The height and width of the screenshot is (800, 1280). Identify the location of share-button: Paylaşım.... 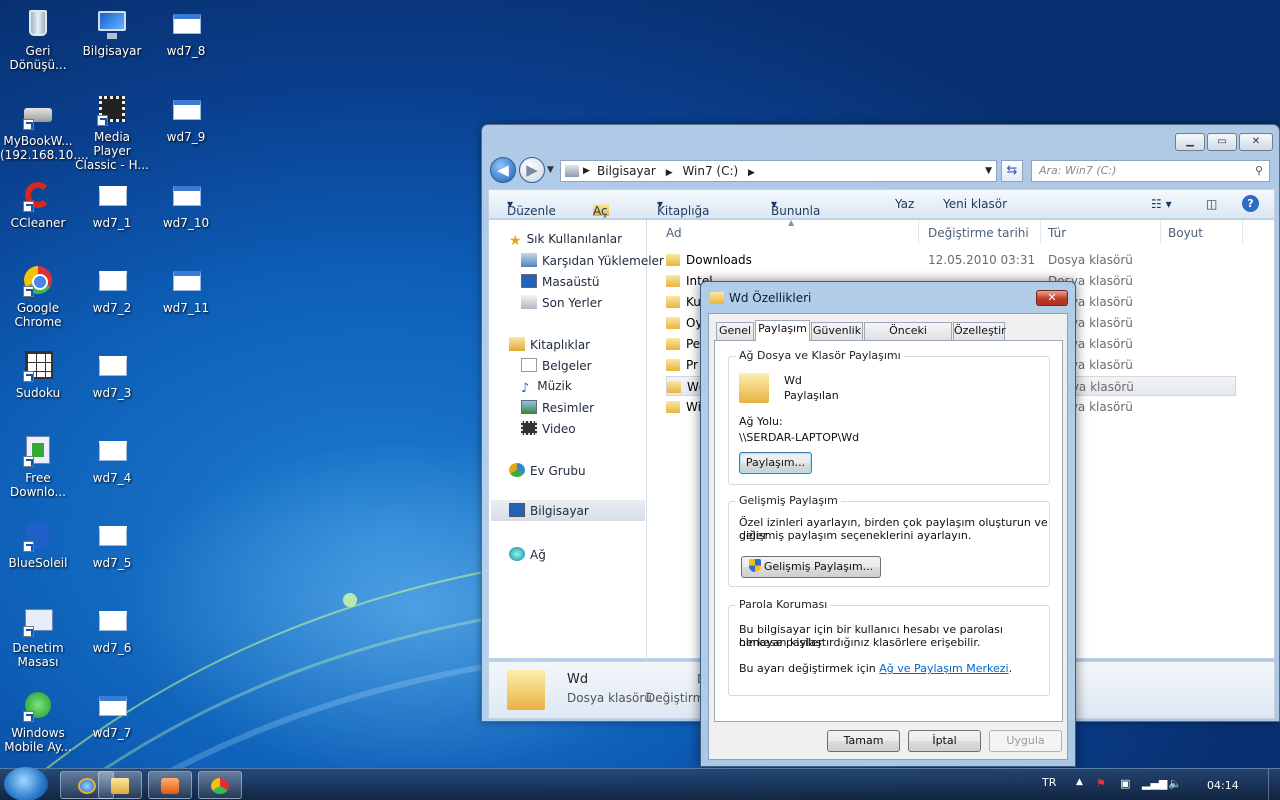
(775, 463).